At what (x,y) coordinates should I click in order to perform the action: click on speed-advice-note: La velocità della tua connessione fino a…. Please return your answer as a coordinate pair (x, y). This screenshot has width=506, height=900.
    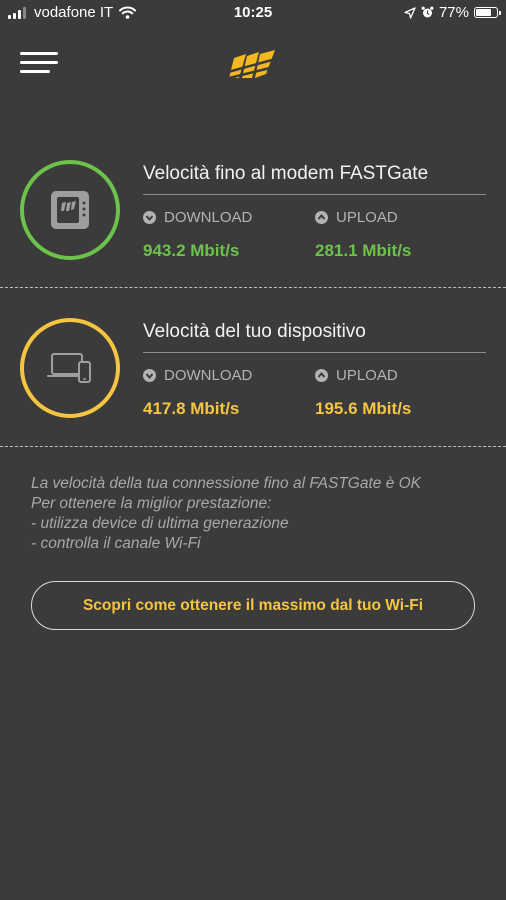
    Looking at the image, I should click on (256, 514).